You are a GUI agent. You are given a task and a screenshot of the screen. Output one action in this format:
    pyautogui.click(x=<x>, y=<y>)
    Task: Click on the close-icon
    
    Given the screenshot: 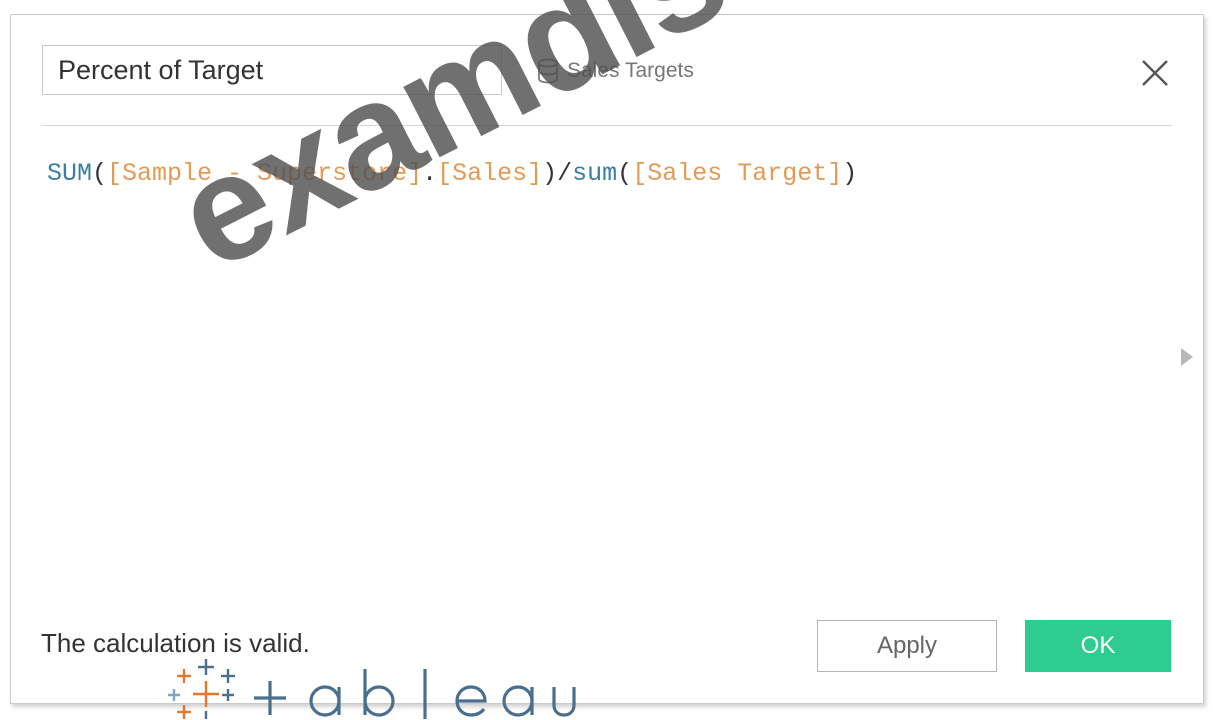 What is the action you would take?
    pyautogui.click(x=1155, y=73)
    